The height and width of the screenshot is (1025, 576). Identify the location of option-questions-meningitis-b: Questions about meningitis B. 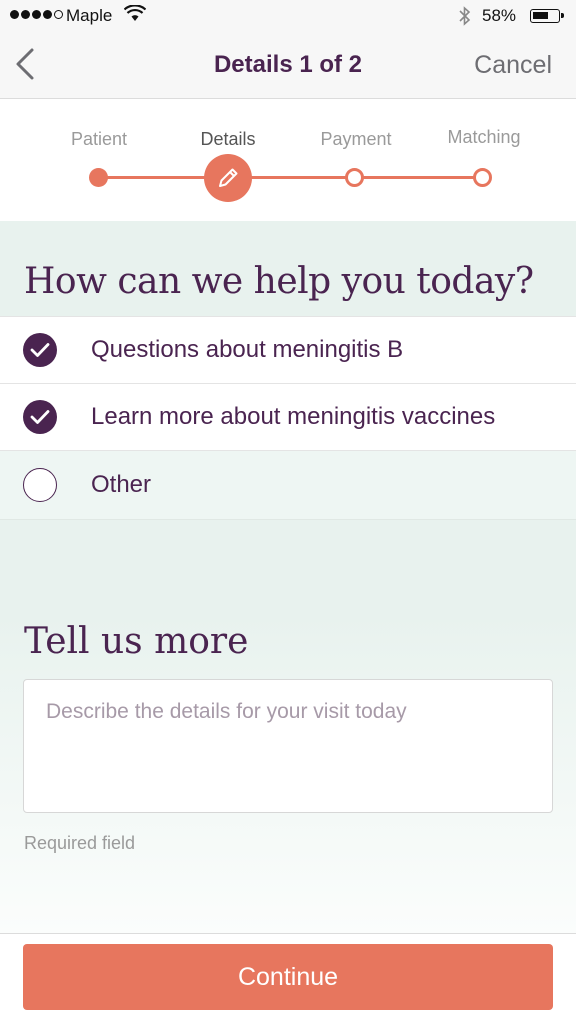
(288, 349).